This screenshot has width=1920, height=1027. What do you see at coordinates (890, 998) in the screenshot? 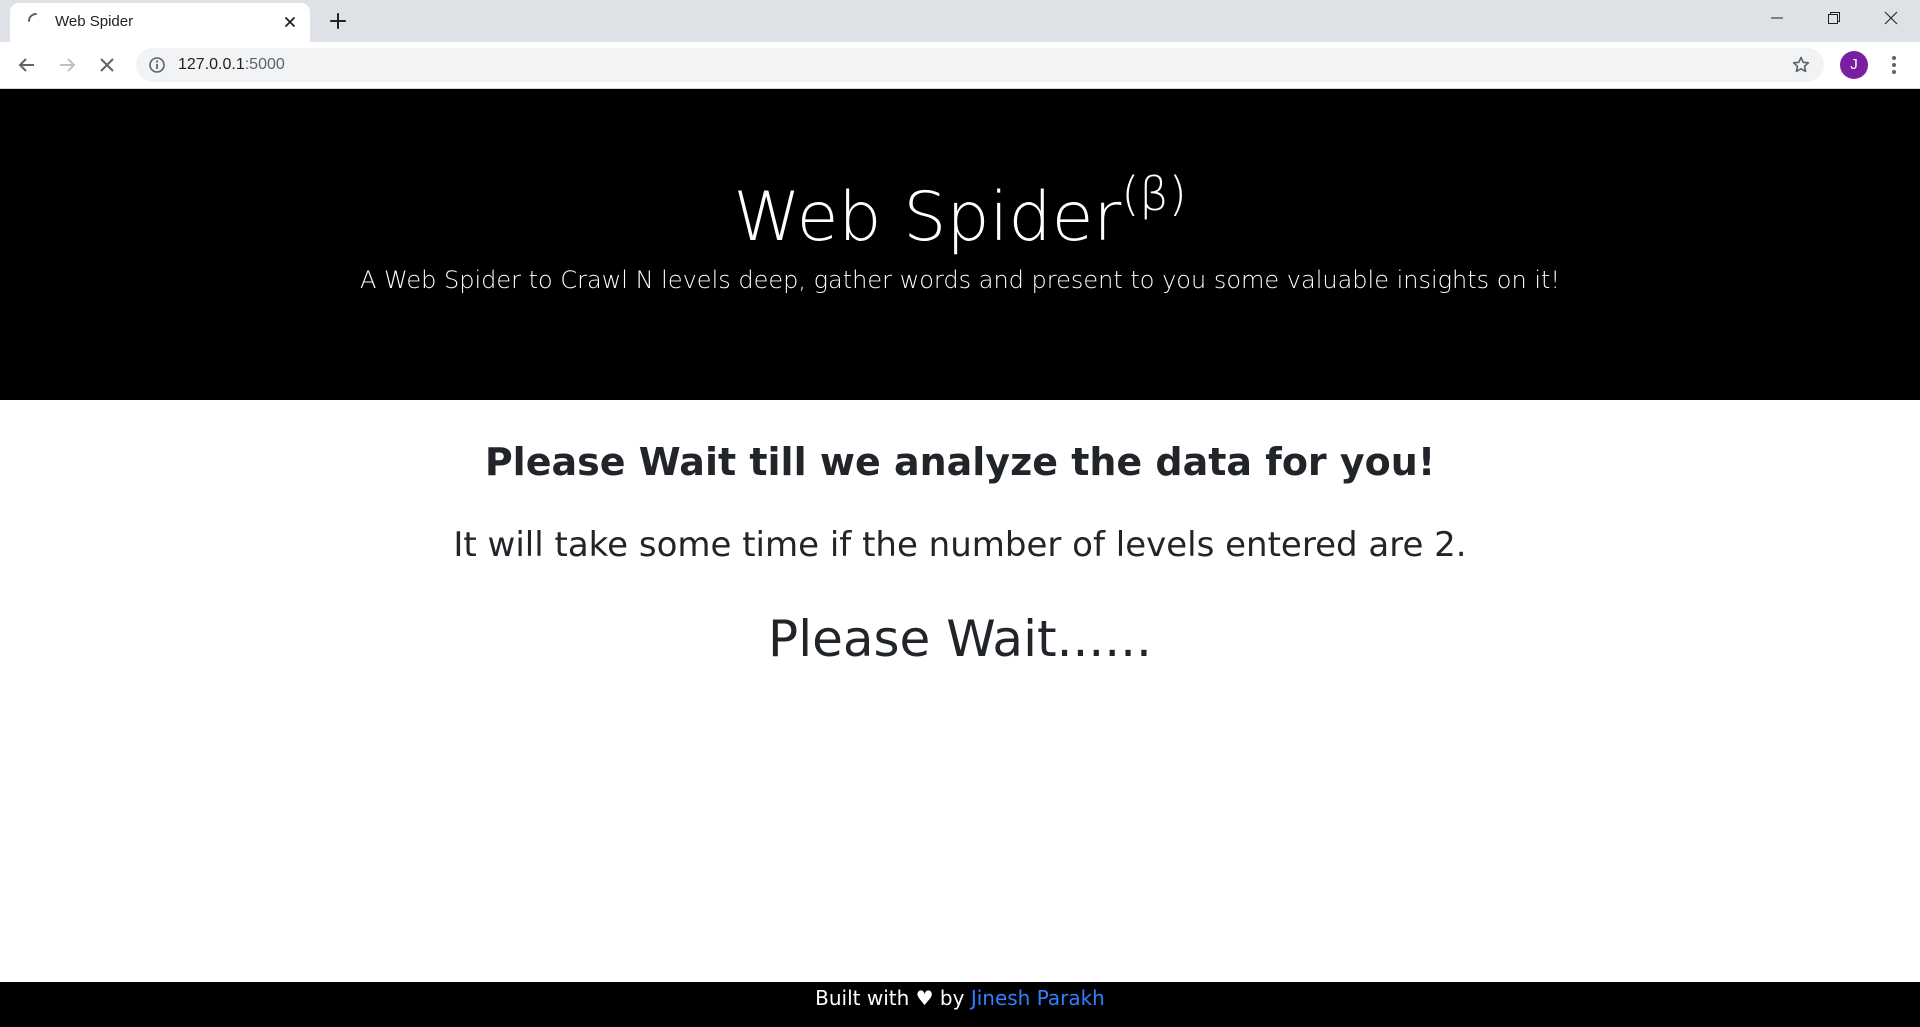
I see `footer-text: Built with ♥ by` at bounding box center [890, 998].